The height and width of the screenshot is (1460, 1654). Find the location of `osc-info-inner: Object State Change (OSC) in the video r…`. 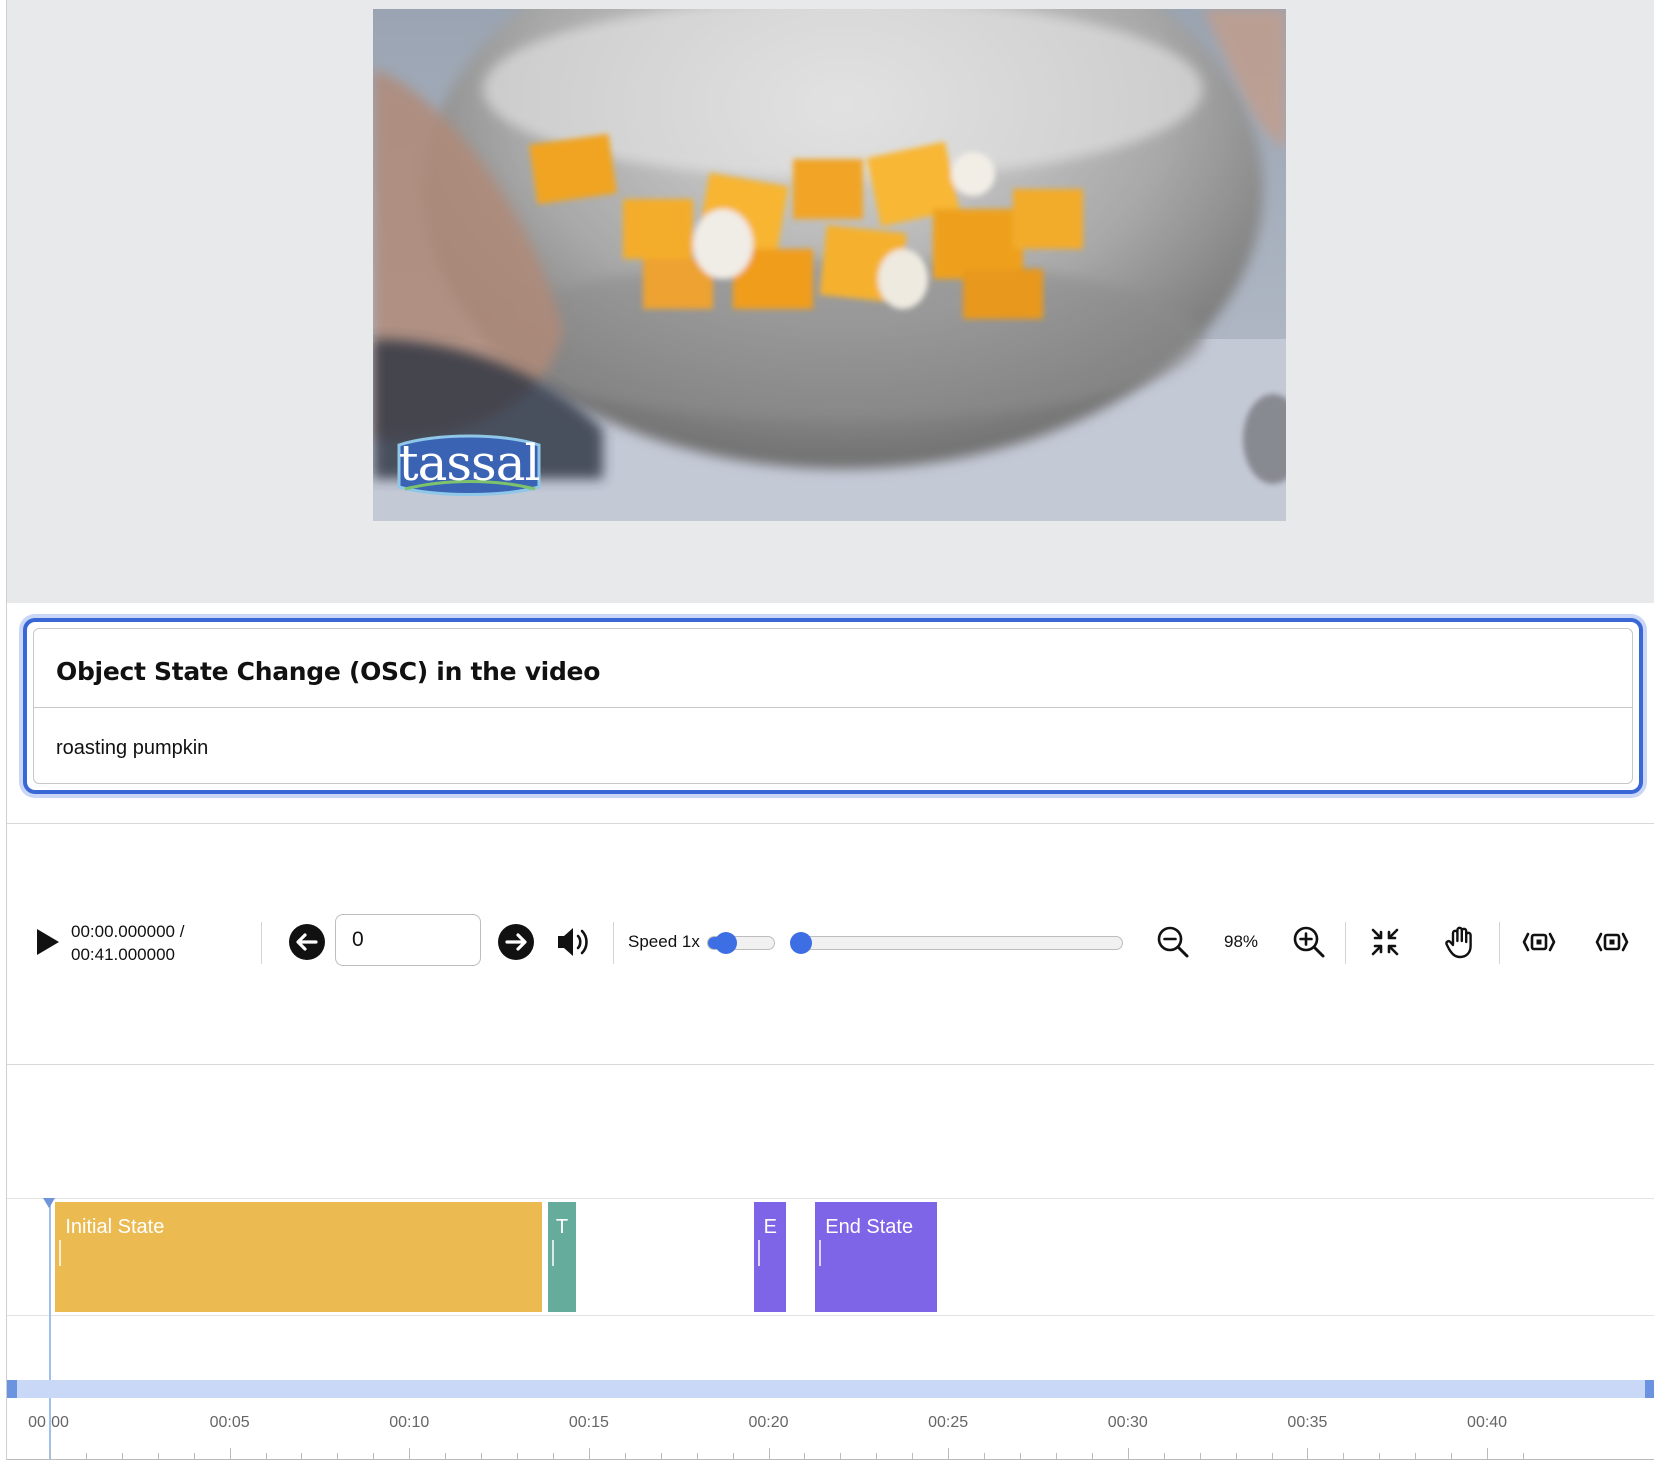

osc-info-inner: Object State Change (OSC) in the video r… is located at coordinates (833, 706).